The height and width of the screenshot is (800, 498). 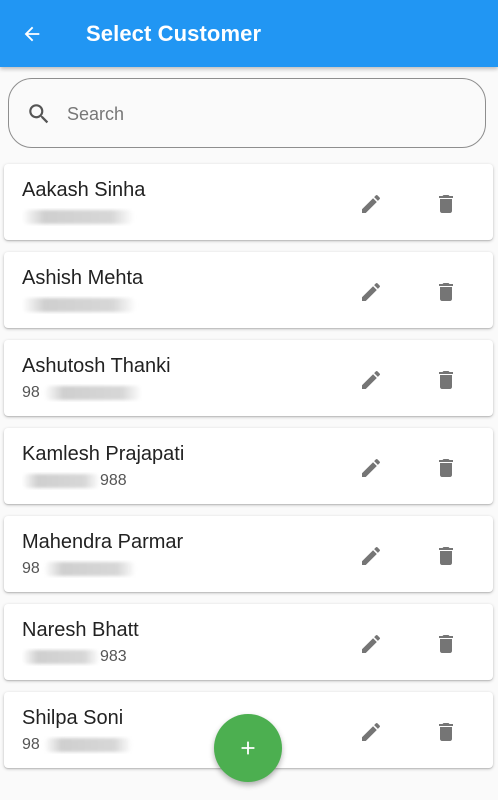 What do you see at coordinates (248, 554) in the screenshot?
I see `customer-card: Mahendra Parmar 98` at bounding box center [248, 554].